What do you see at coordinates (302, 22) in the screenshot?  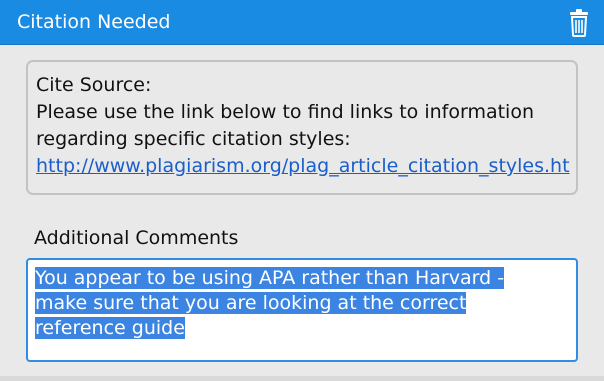 I see `comment-header: Citation Needed` at bounding box center [302, 22].